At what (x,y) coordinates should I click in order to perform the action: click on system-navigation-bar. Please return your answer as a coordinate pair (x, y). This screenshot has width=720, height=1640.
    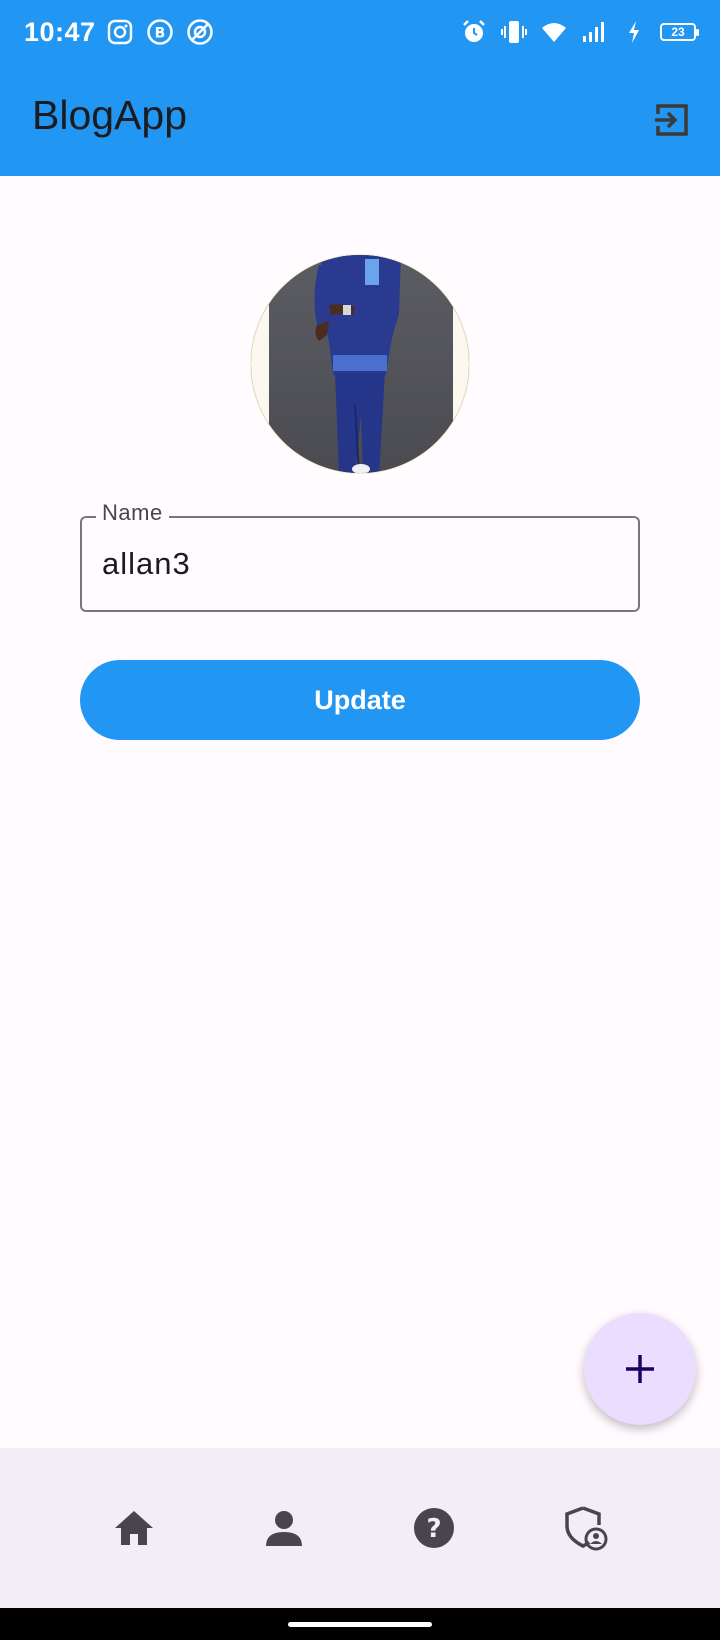
    Looking at the image, I should click on (360, 1624).